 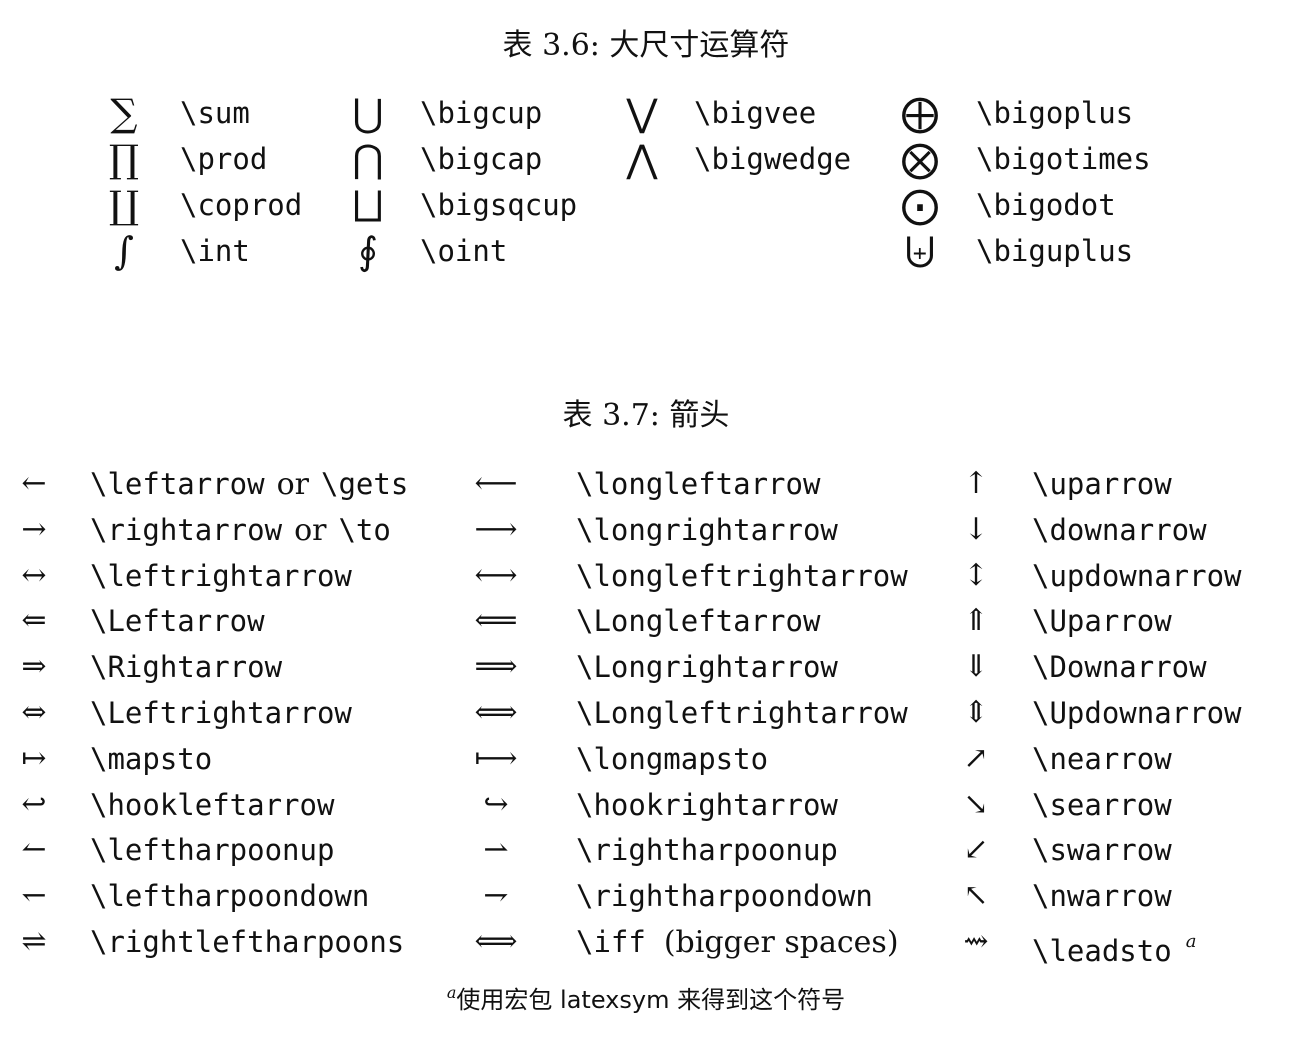 I want to click on arrow-command: \searrow, so click(x=1102, y=805).